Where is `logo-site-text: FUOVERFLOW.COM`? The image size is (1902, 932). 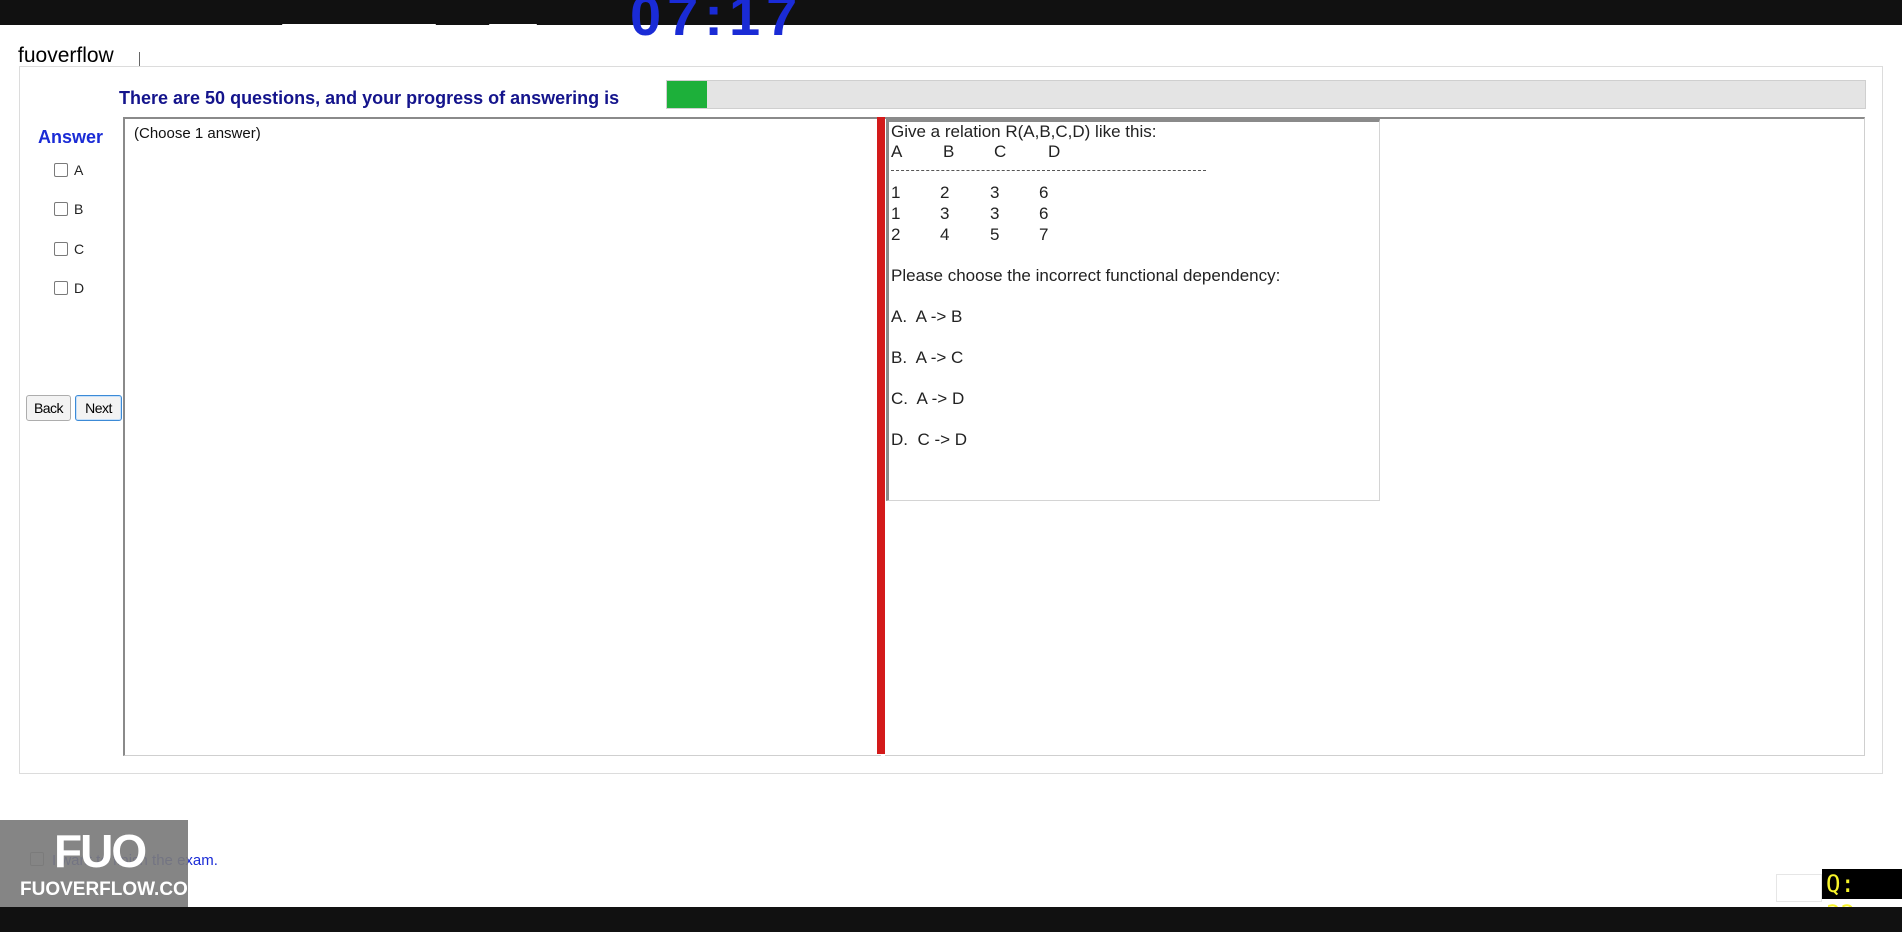
logo-site-text: FUOVERFLOW.COM is located at coordinates (112, 889).